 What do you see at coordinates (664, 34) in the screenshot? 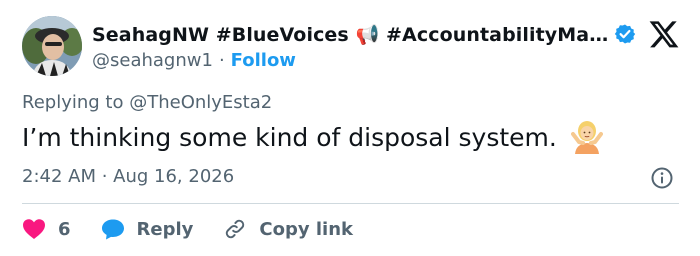
I see `x-logo-icon` at bounding box center [664, 34].